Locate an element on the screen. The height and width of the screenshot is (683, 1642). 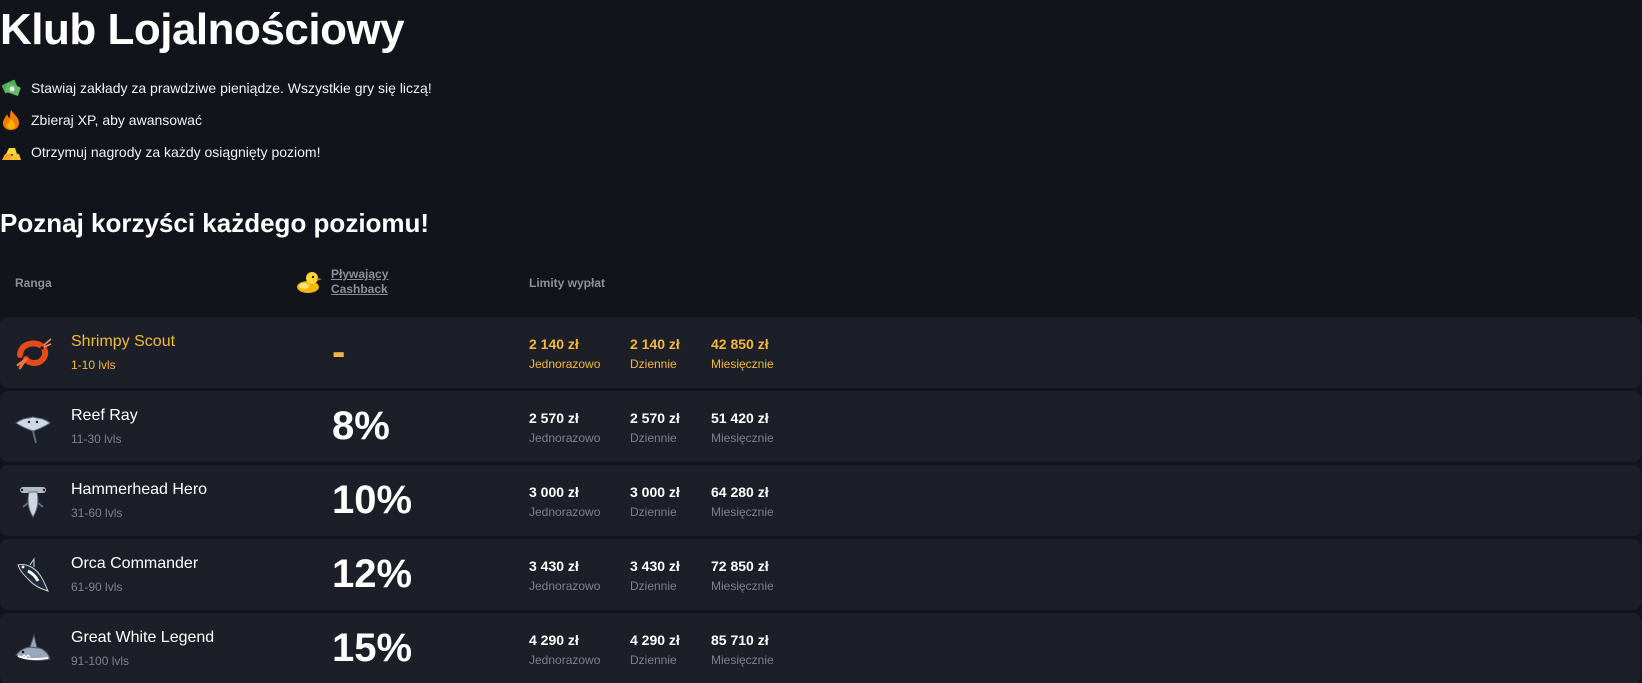
ray-icon is located at coordinates (33, 427).